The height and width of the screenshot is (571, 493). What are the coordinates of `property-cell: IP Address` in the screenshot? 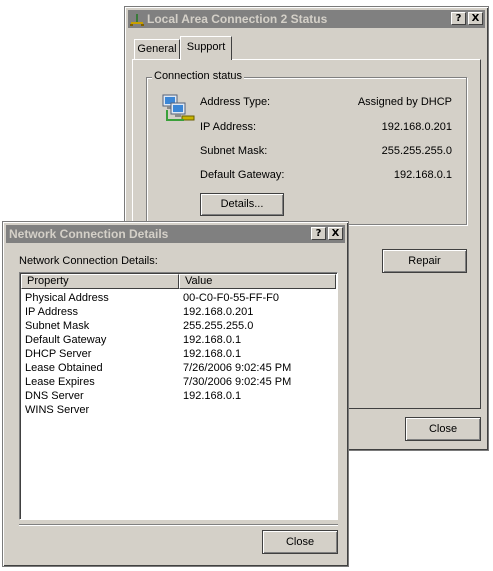 It's located at (51, 312).